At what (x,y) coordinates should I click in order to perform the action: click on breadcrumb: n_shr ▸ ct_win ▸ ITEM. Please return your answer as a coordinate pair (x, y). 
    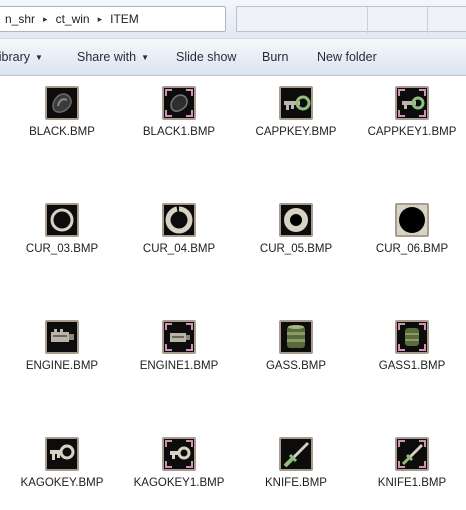
    Looking at the image, I should click on (113, 19).